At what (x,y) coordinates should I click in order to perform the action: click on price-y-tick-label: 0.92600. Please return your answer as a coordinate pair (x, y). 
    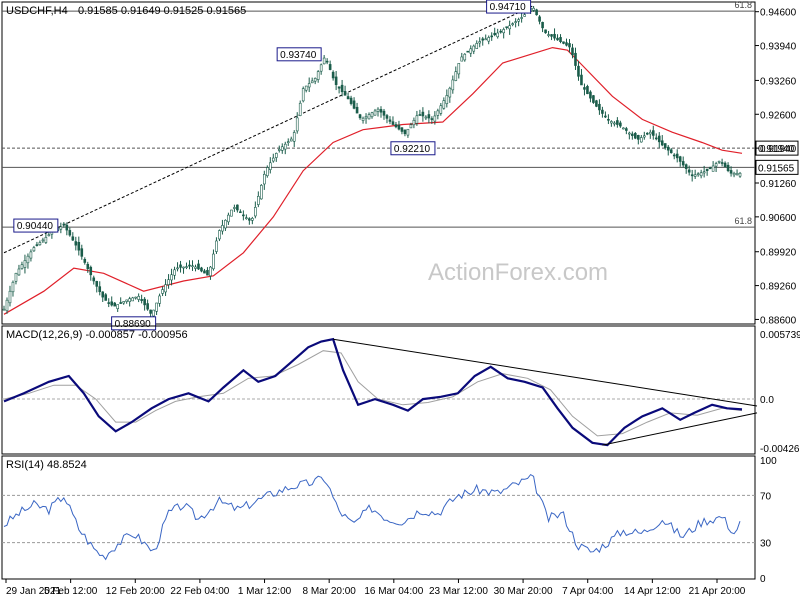
    Looking at the image, I should click on (778, 115).